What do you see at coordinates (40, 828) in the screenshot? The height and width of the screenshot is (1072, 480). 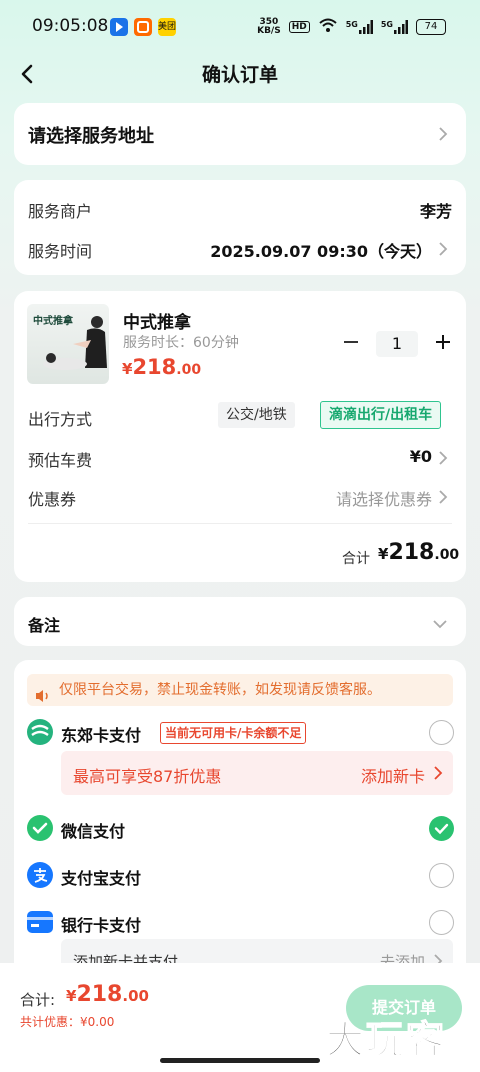 I see `wechat-pay-icon` at bounding box center [40, 828].